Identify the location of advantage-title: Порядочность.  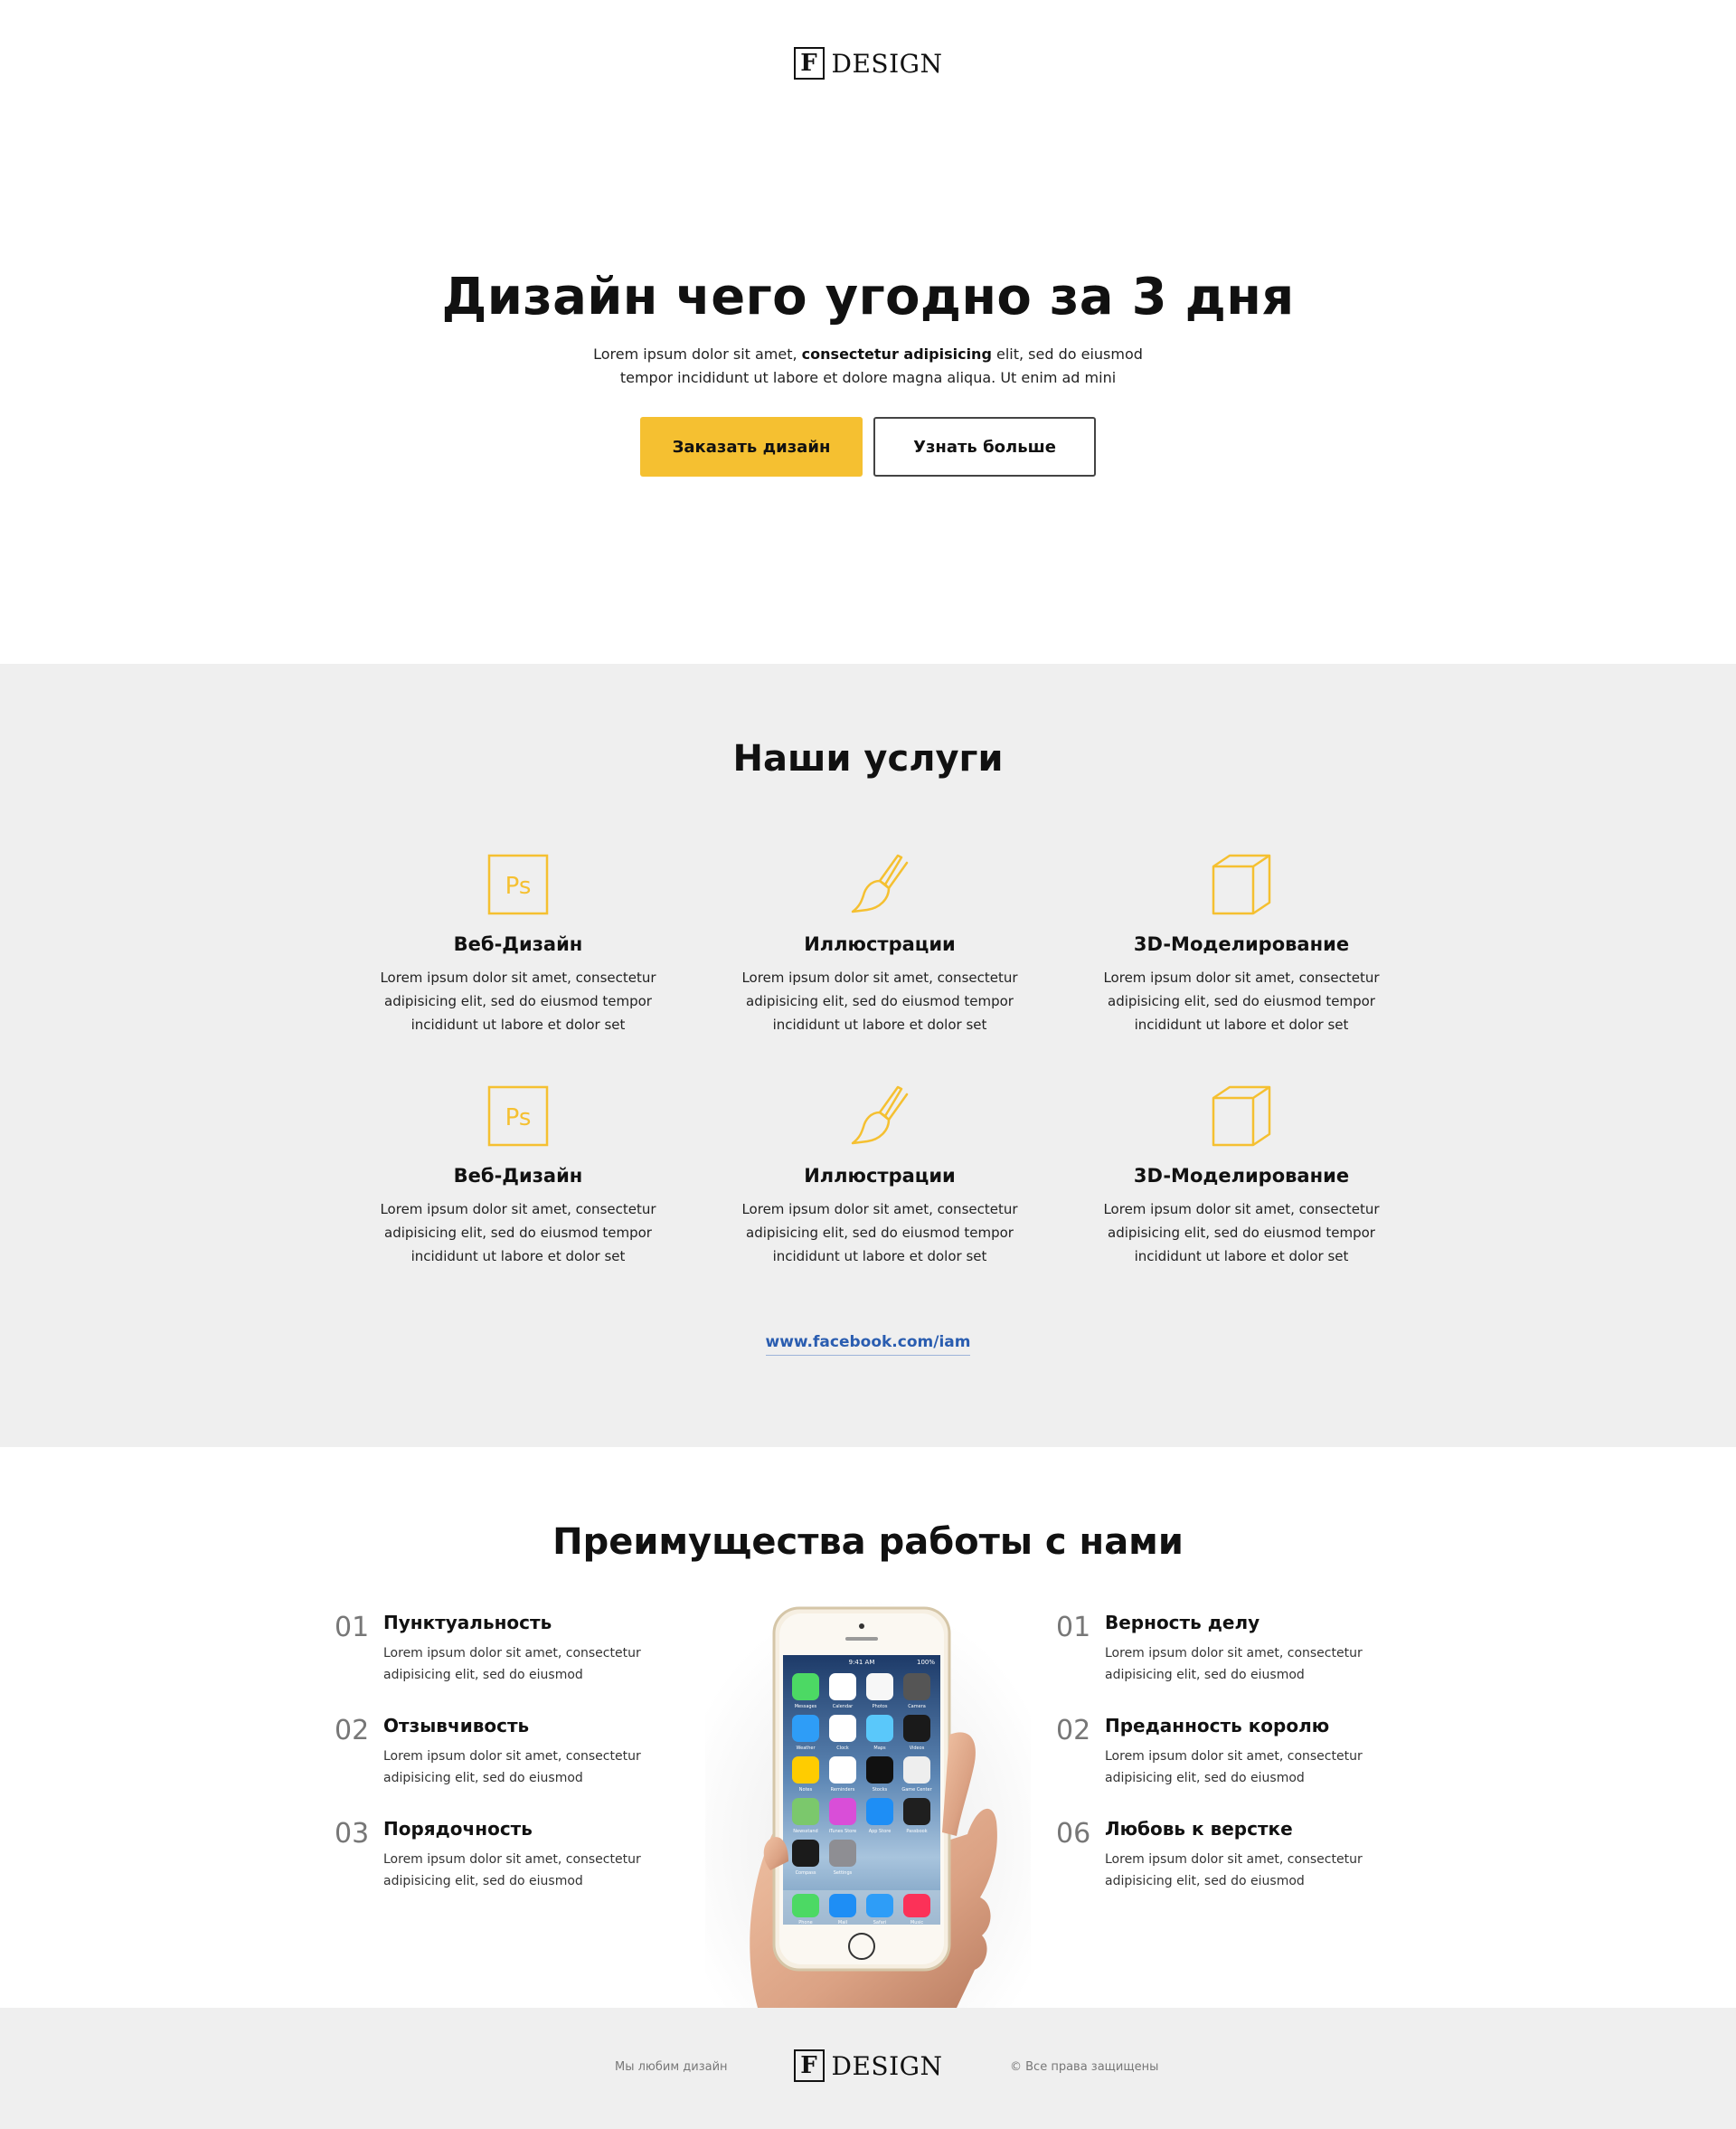
(458, 1829).